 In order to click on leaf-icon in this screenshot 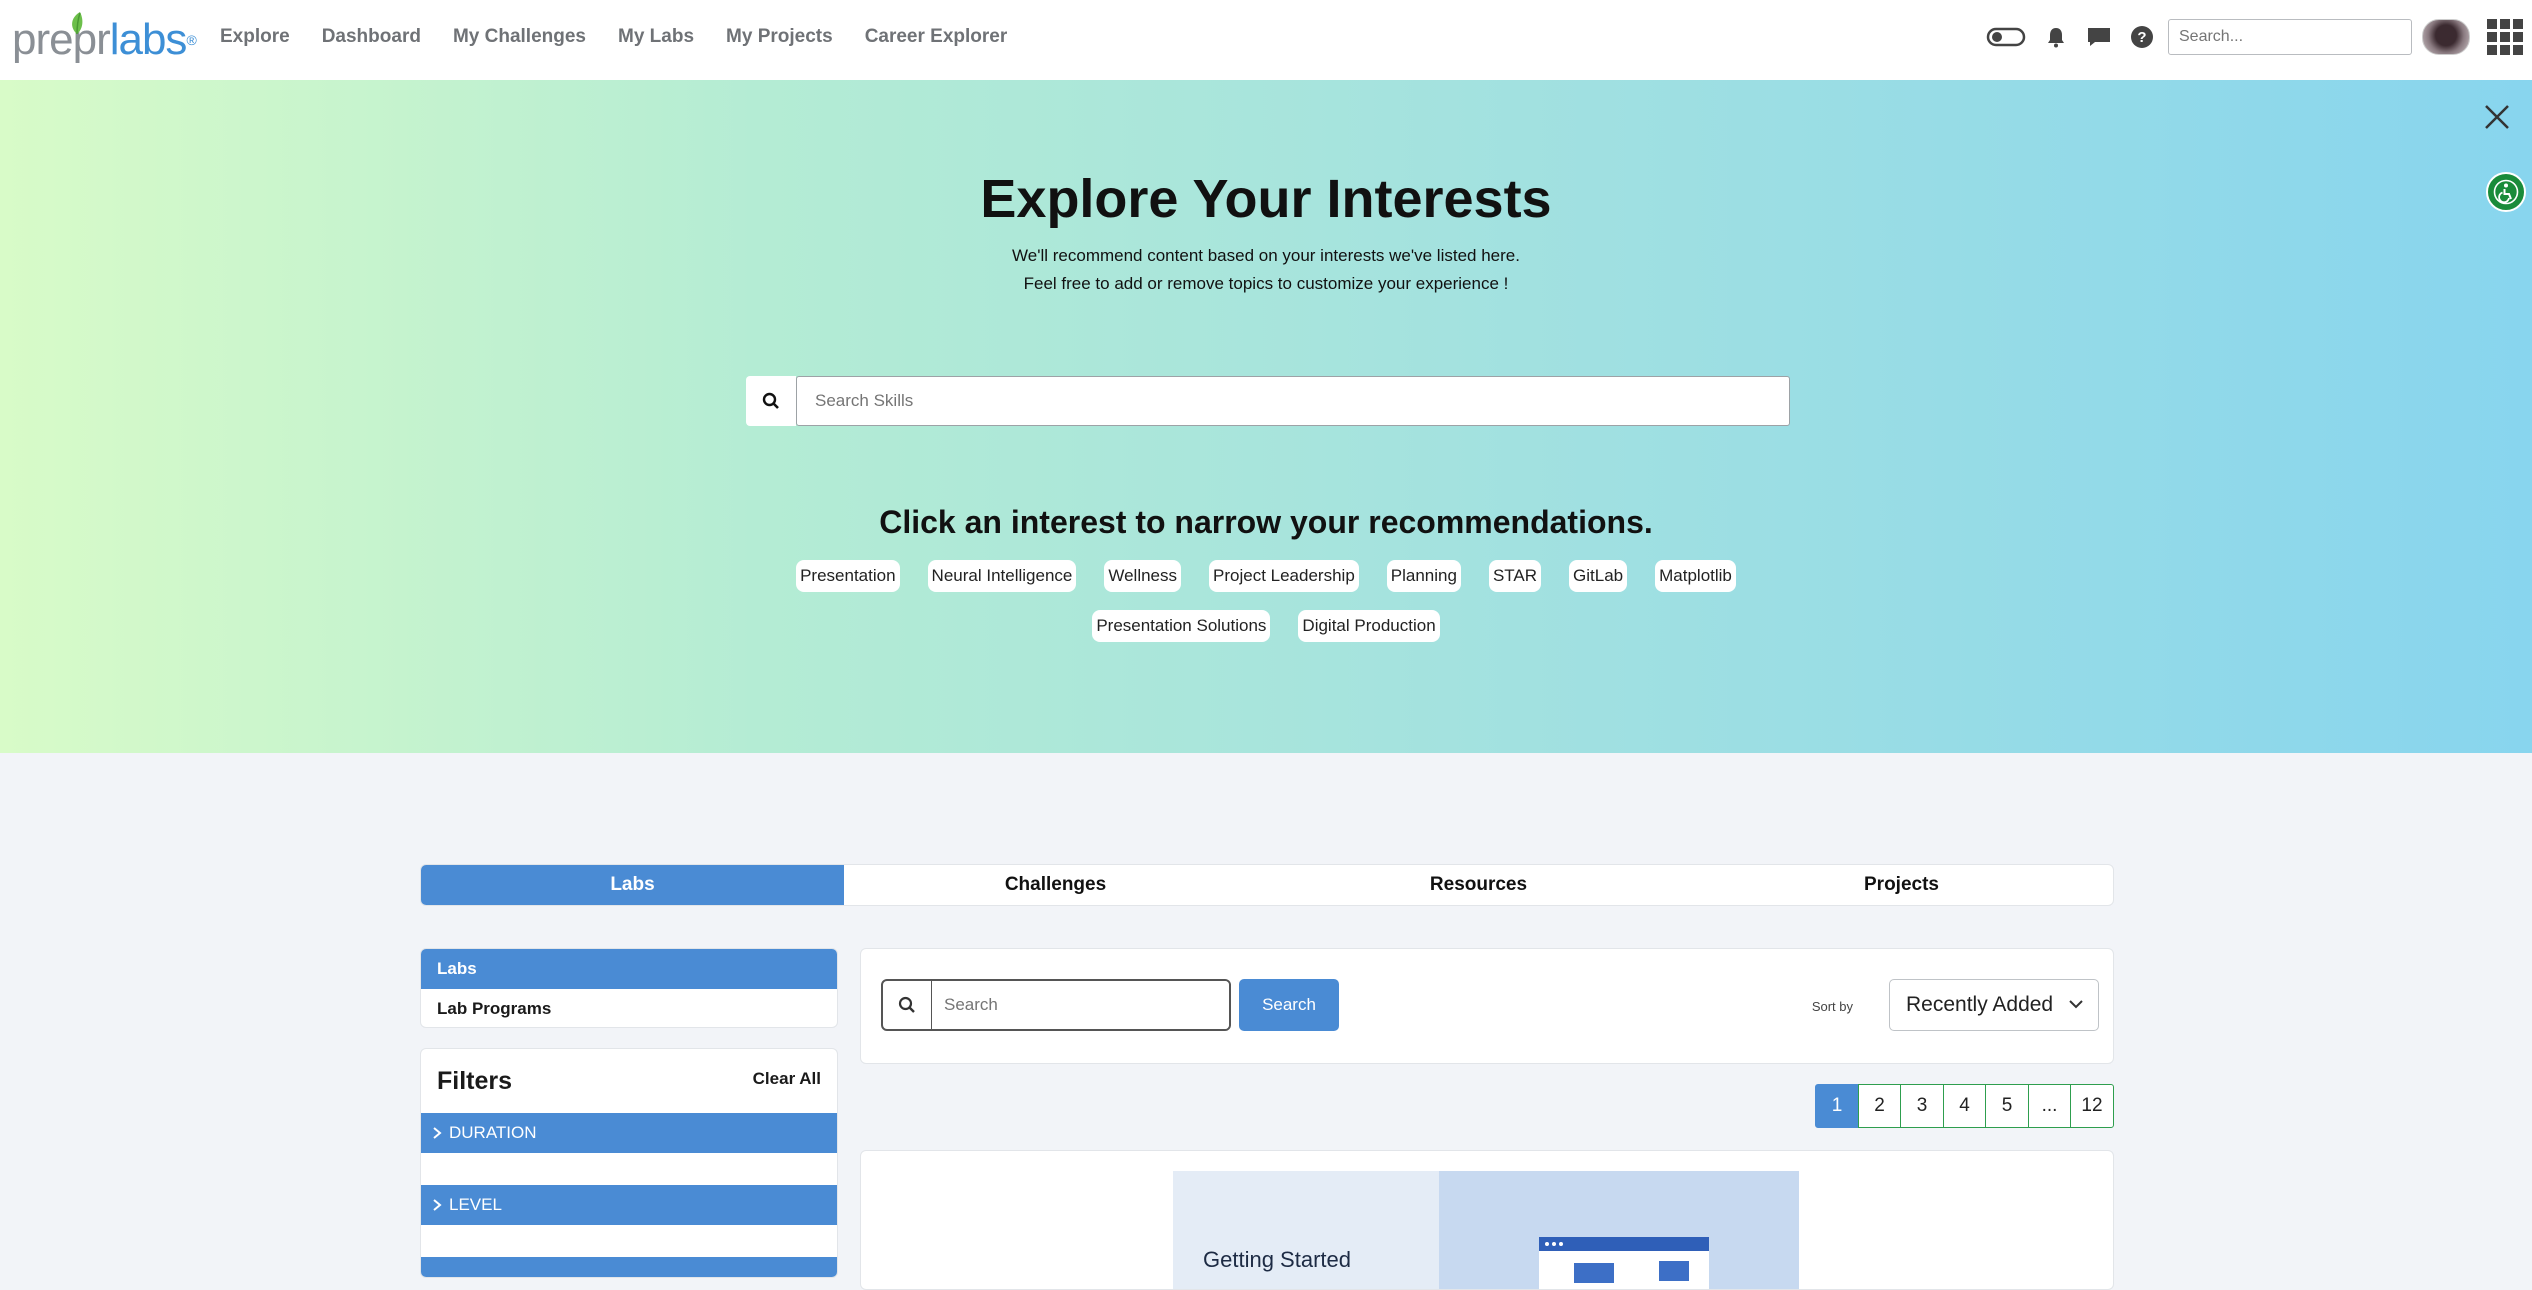, I will do `click(77, 23)`.